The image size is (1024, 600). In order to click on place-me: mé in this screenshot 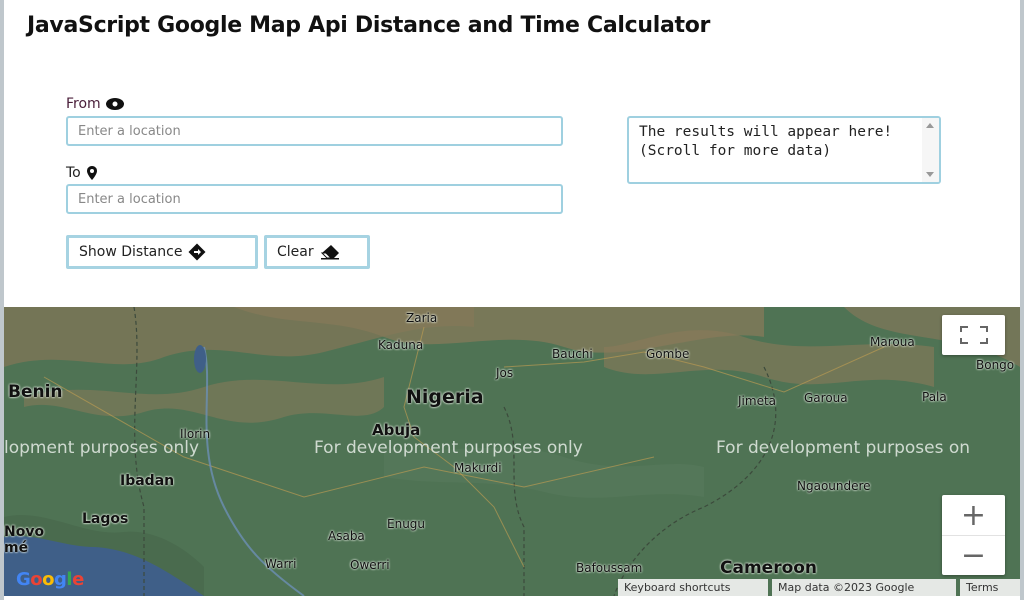, I will do `click(16, 548)`.